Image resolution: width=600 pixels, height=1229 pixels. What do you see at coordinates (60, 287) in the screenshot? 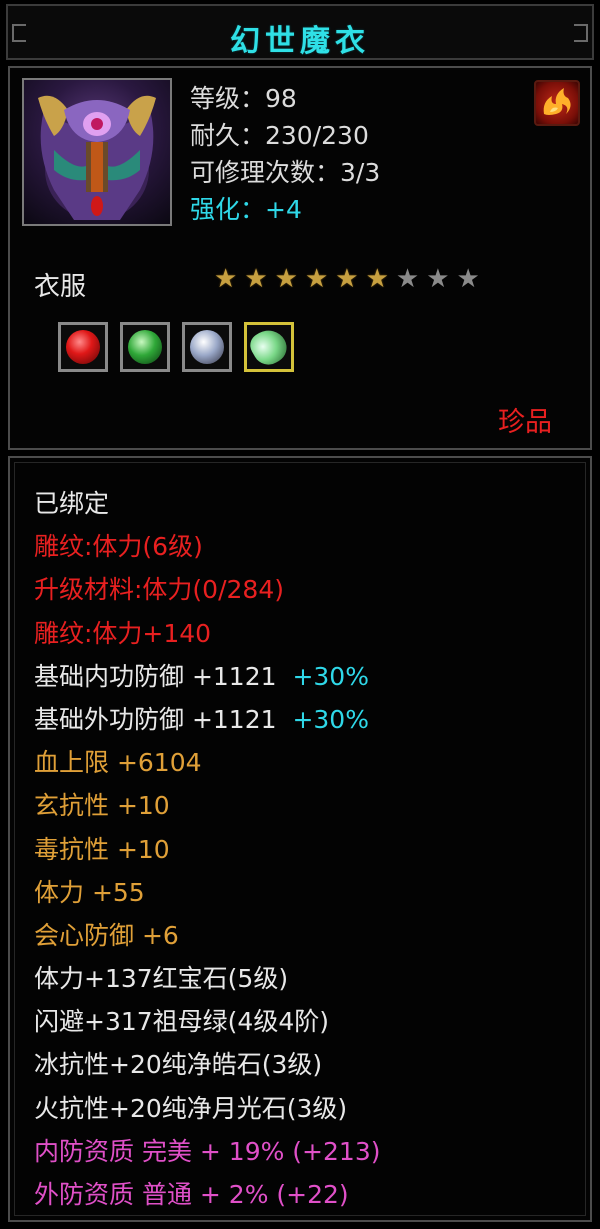
I see `item-type-label: 衣服` at bounding box center [60, 287].